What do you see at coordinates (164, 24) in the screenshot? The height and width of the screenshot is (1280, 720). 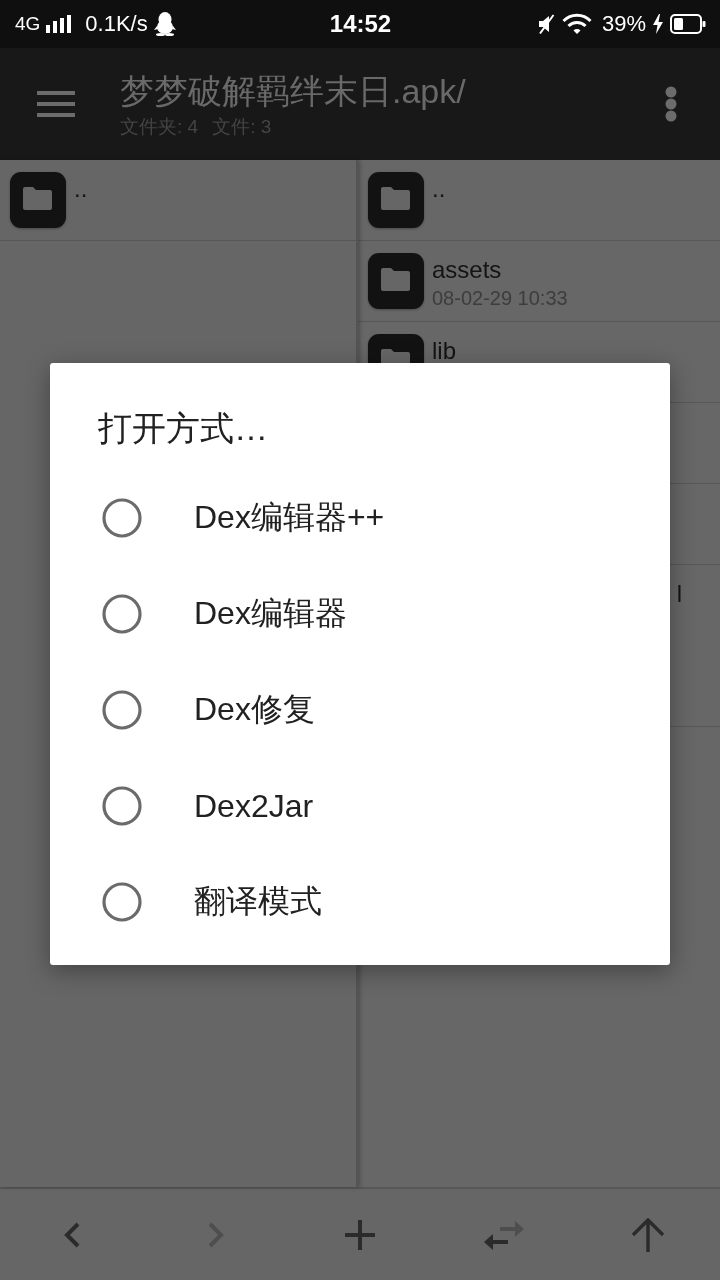 I see `penguin-icon` at bounding box center [164, 24].